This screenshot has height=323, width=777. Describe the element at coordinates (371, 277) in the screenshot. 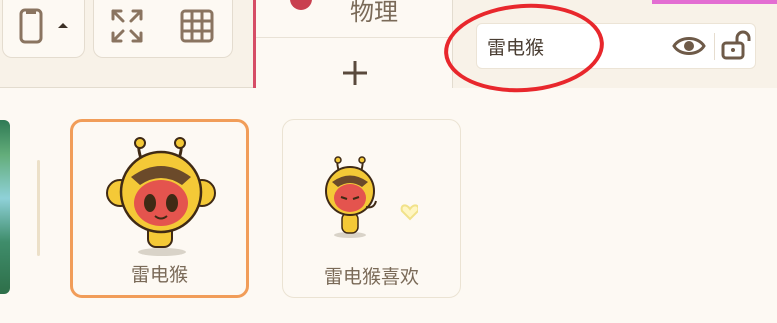

I see `costume-label: 雷电猴喜欢` at that location.